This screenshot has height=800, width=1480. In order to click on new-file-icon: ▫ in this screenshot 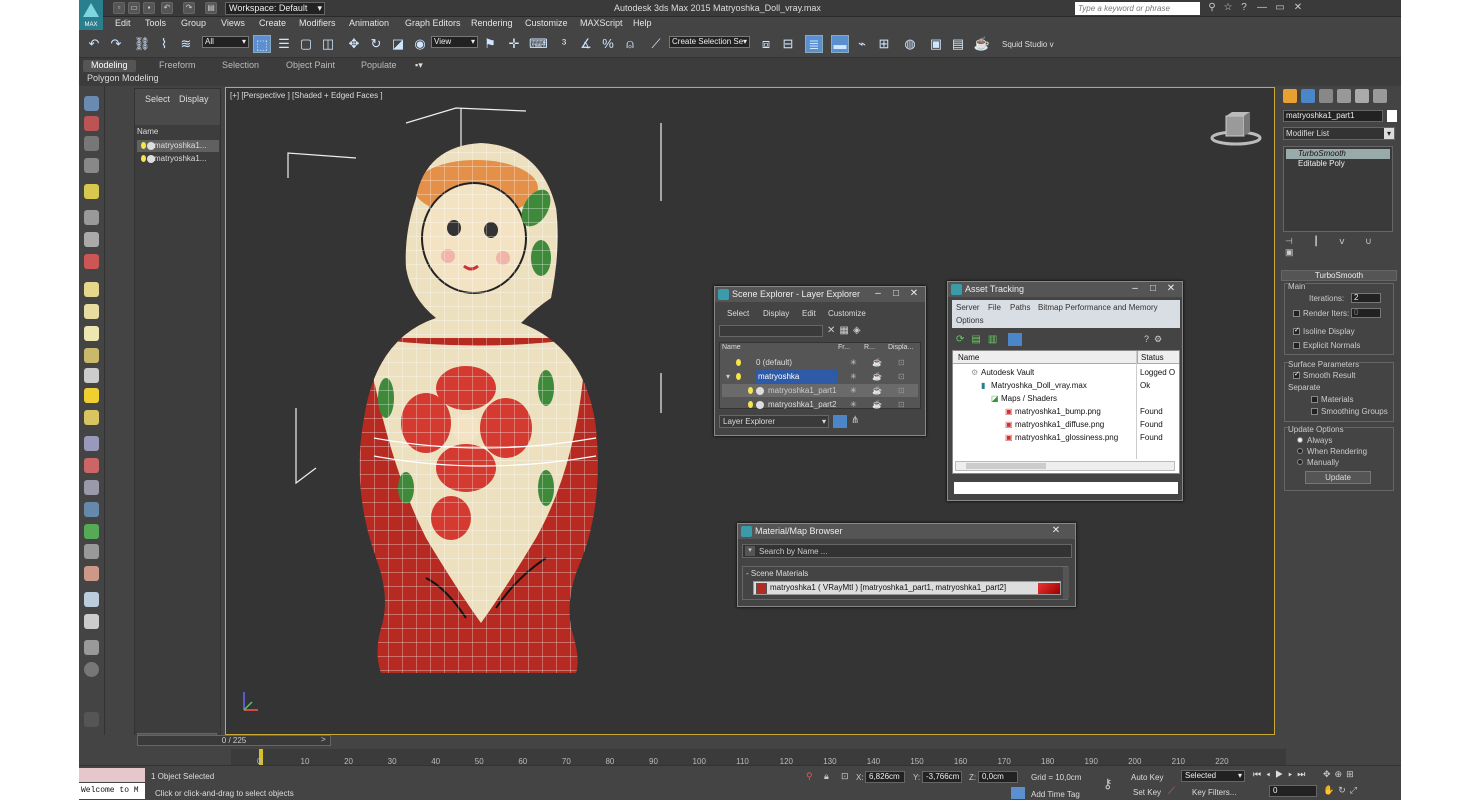, I will do `click(119, 8)`.